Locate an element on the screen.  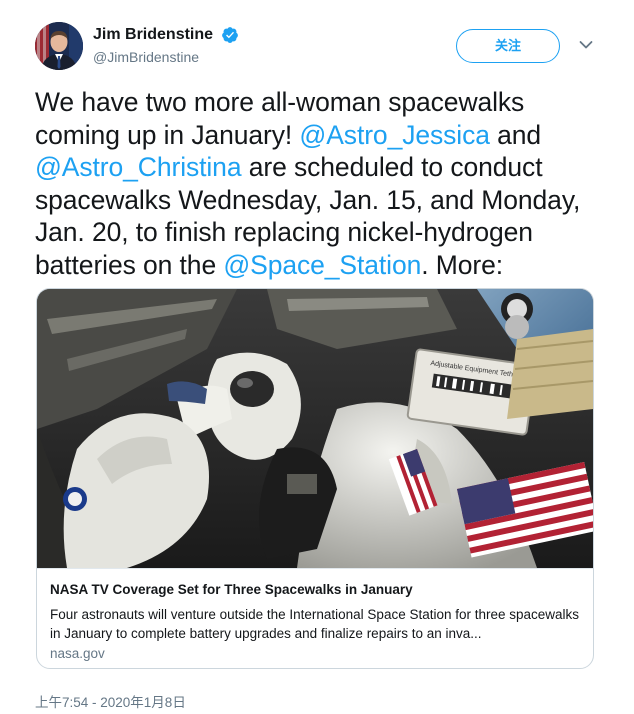
avatar-image is located at coordinates (59, 46).